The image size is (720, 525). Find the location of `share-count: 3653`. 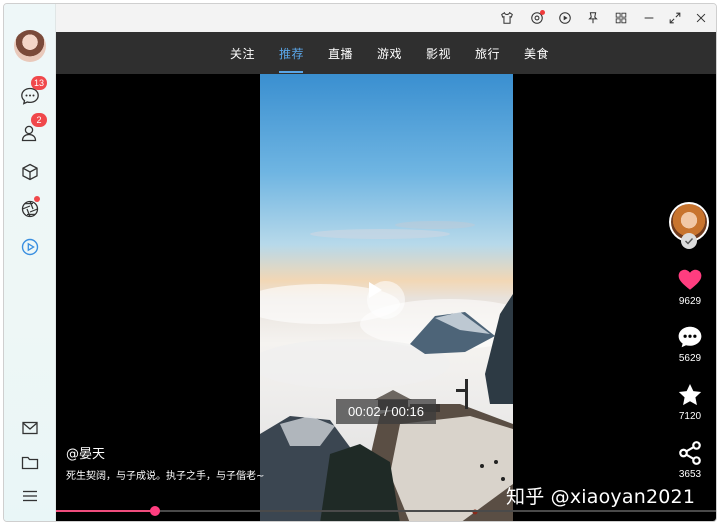

share-count: 3653 is located at coordinates (690, 474).